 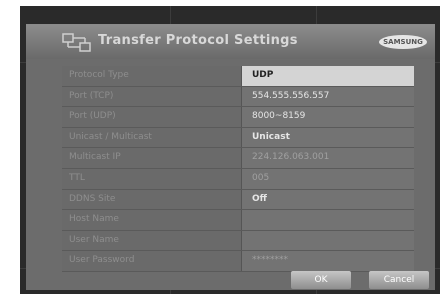 I want to click on setting-label: Protocol Type, so click(x=152, y=76).